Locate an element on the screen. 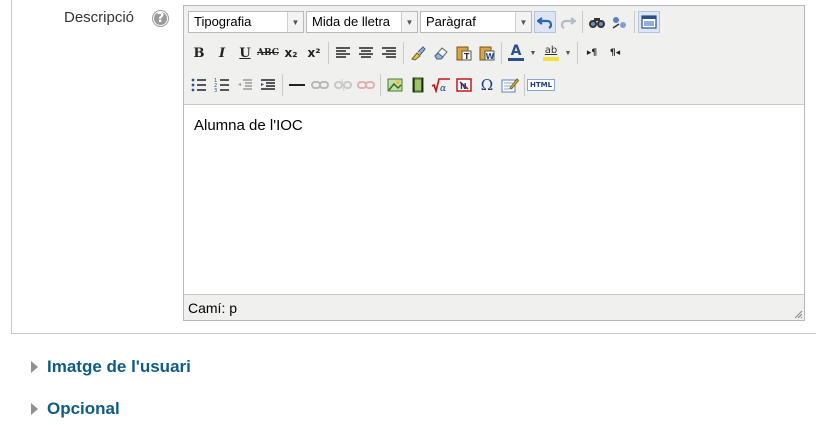 This screenshot has width=816, height=425. align-left-icon is located at coordinates (343, 53).